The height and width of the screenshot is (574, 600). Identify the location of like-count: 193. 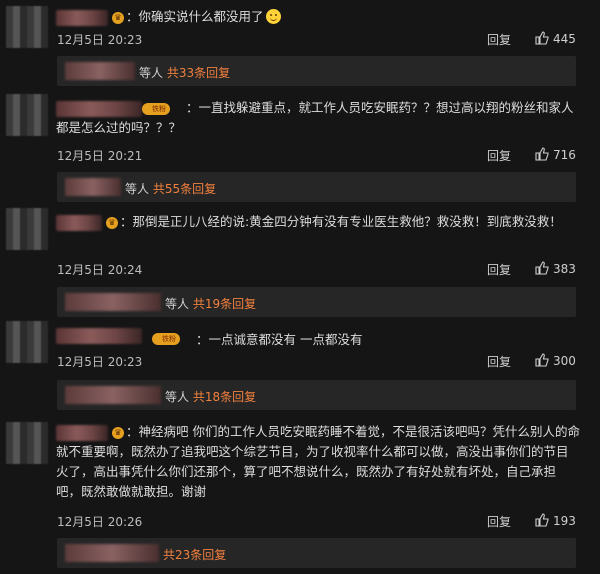
(564, 521).